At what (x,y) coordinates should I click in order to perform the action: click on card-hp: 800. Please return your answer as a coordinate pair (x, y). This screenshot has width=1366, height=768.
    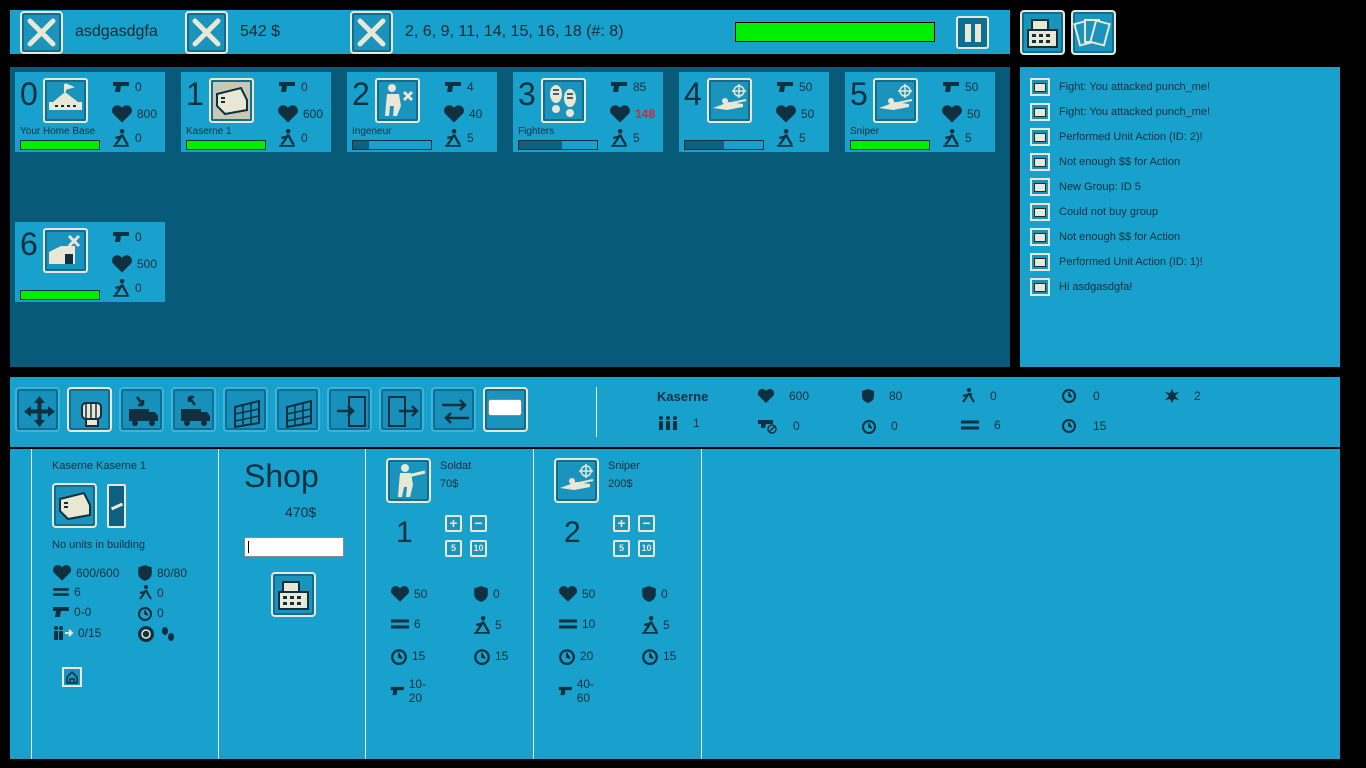
    Looking at the image, I should click on (134, 114).